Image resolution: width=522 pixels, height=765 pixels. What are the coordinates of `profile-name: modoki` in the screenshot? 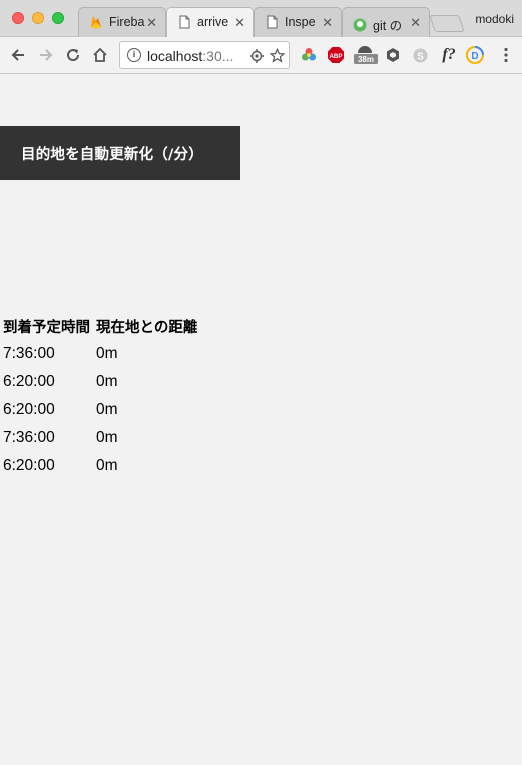 It's located at (494, 19).